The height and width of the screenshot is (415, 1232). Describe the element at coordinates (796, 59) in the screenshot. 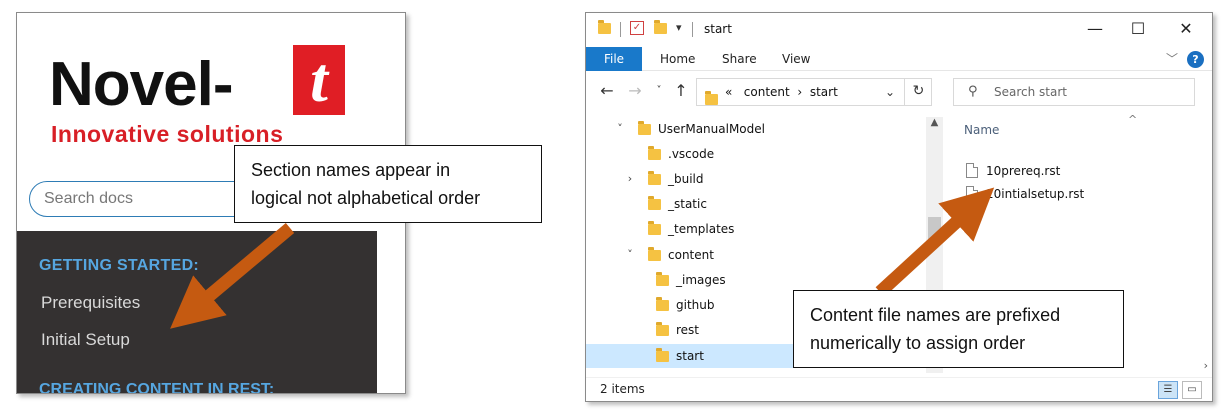

I see `tab-view: View` at that location.